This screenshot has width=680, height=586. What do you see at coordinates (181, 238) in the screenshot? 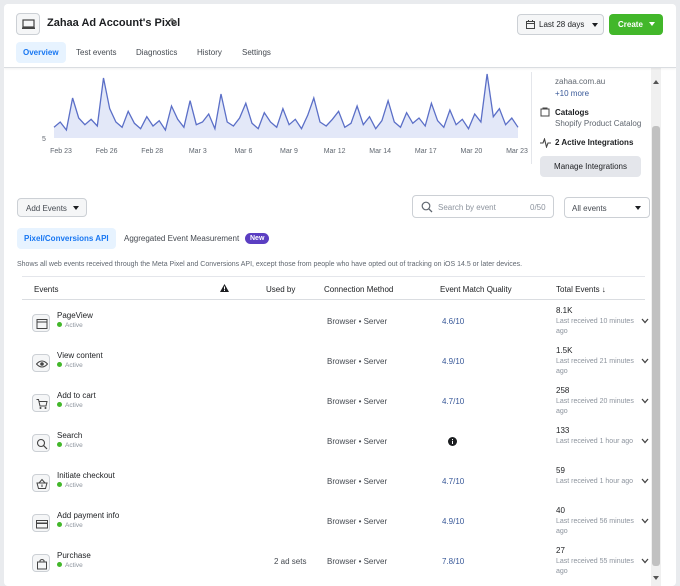
I see `tab-aggregated-event-measurement: Aggregated Event Measurement` at bounding box center [181, 238].